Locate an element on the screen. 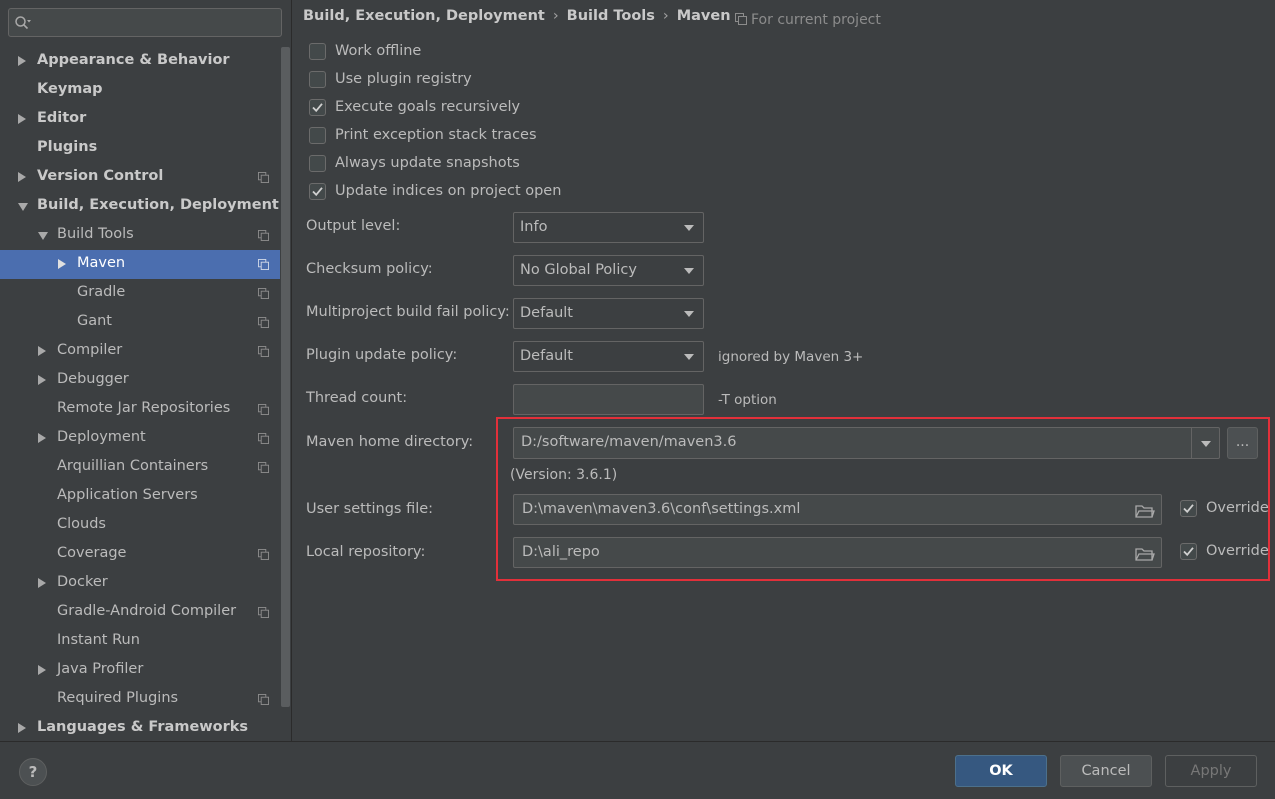  sidebar-item: Docker is located at coordinates (140, 583).